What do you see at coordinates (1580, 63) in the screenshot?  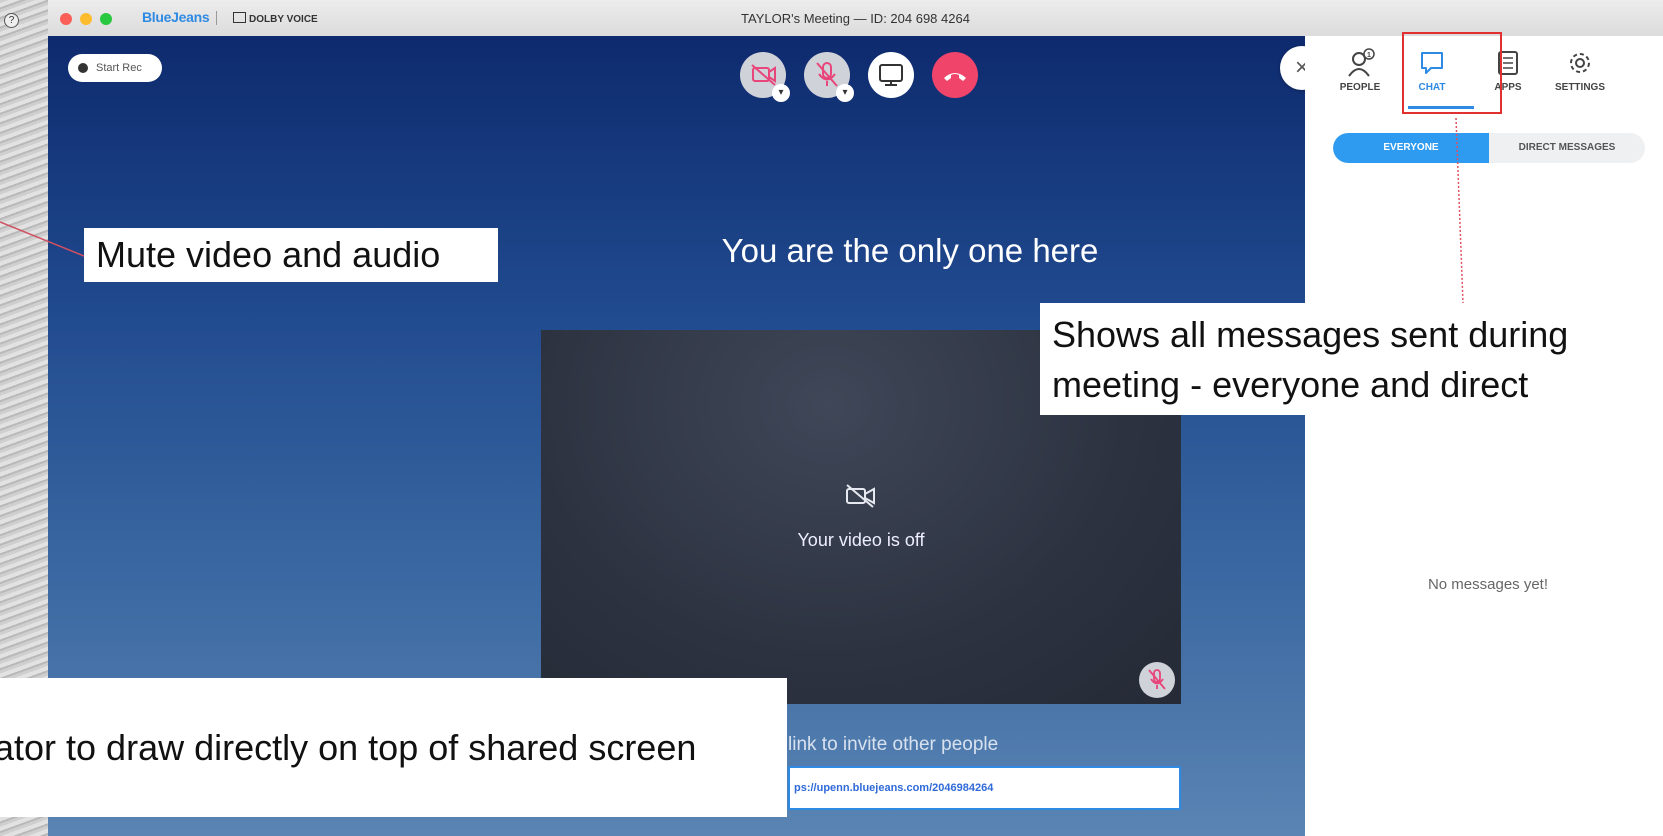 I see `gear-icon` at bounding box center [1580, 63].